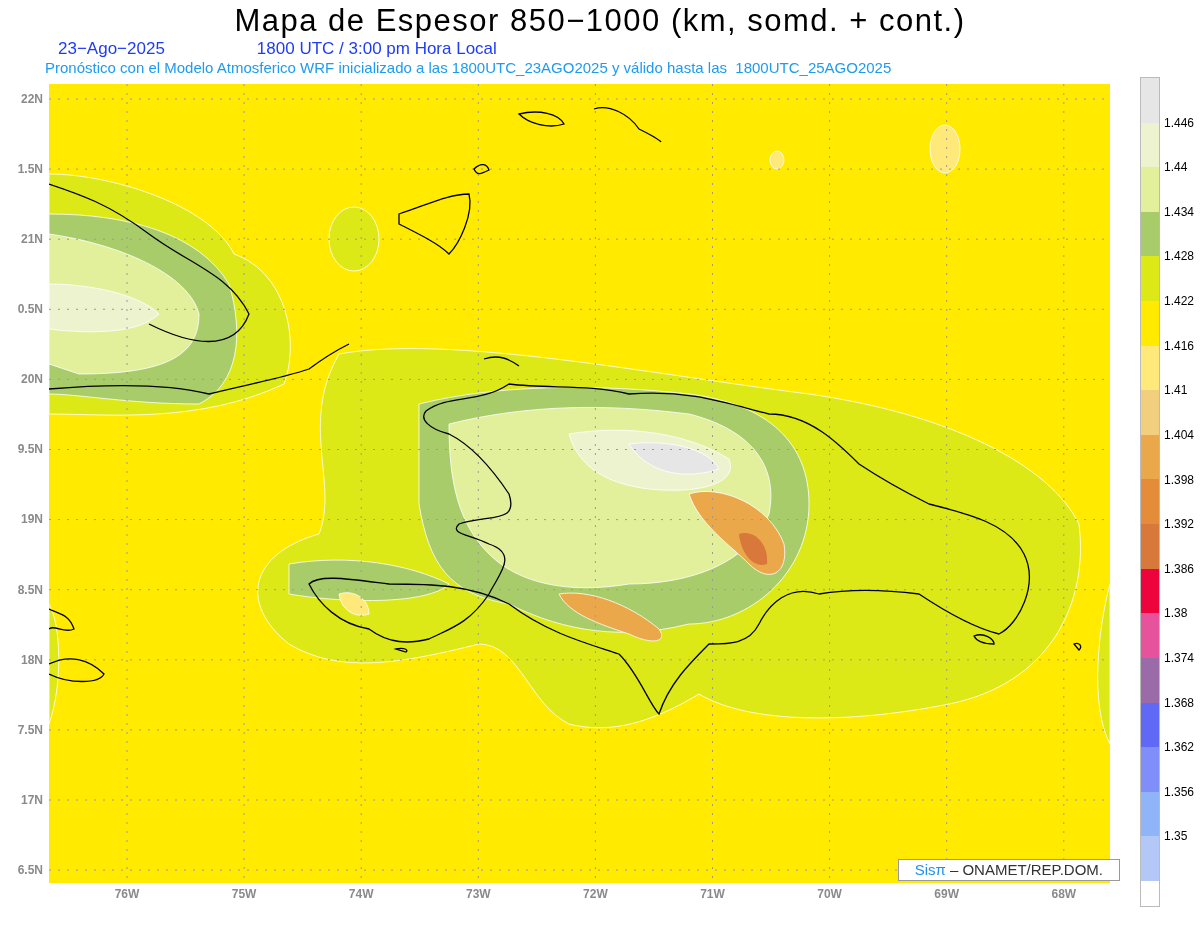  What do you see at coordinates (1179, 791) in the screenshot?
I see `colorbar-label: 1.356` at bounding box center [1179, 791].